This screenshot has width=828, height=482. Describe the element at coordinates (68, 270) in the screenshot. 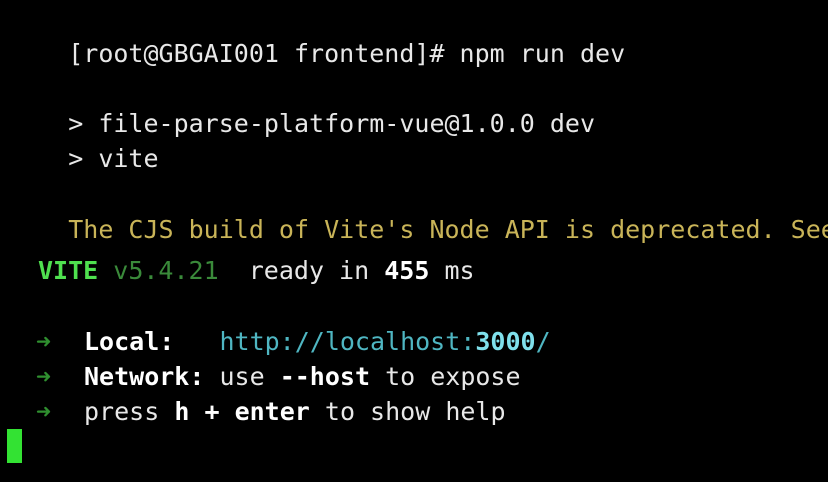

I see `vite-name: VITE` at that location.